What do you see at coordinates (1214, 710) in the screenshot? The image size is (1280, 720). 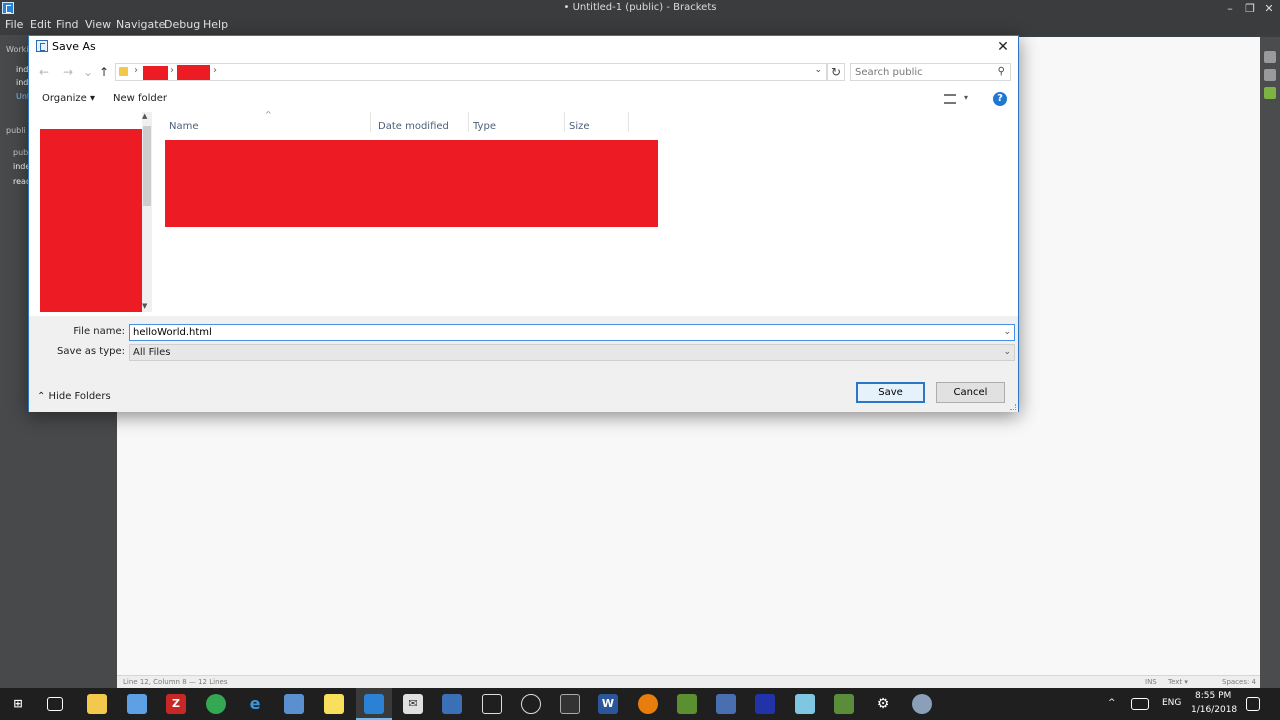 I see `clock-date: 1/16/2018` at bounding box center [1214, 710].